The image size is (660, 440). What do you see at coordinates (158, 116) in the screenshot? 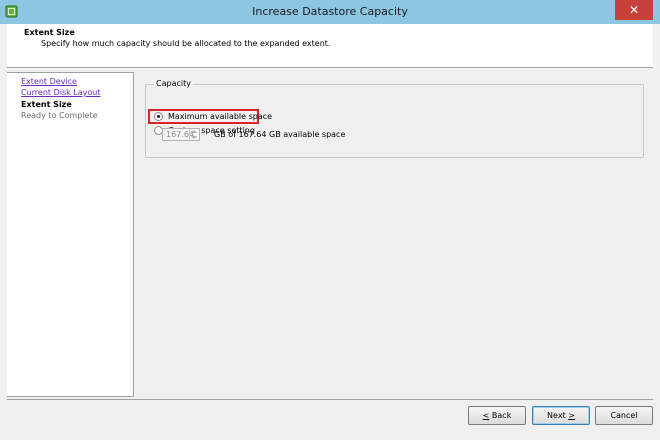
I see `radio-maximum-space-button` at bounding box center [158, 116].